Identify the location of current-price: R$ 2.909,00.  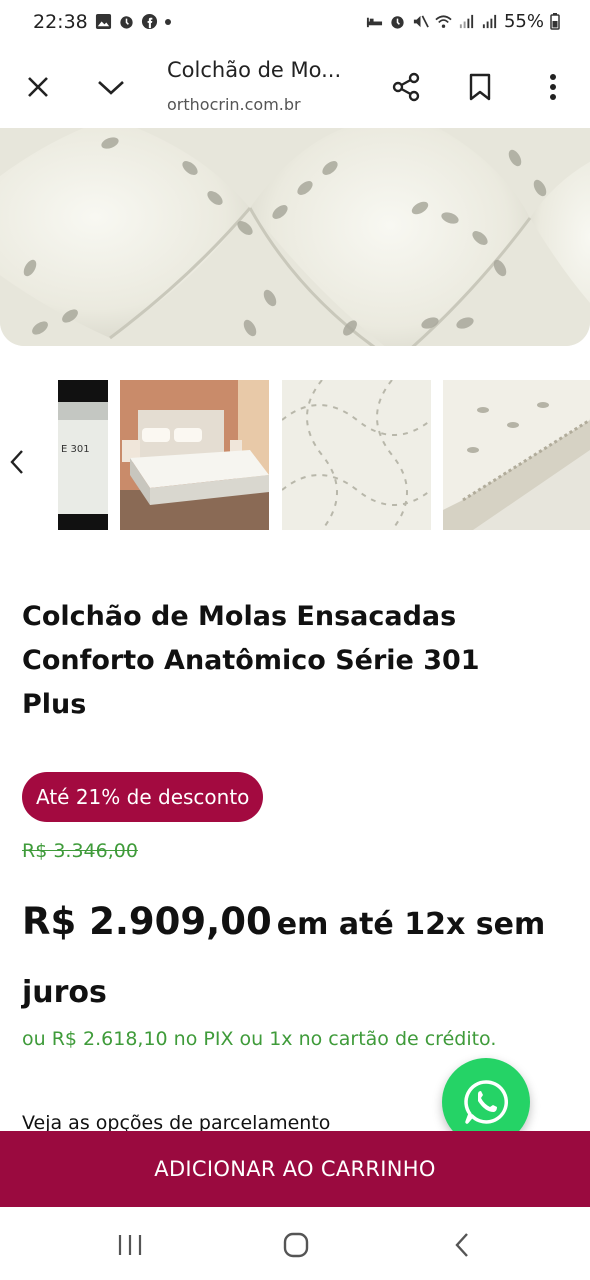
(147, 921).